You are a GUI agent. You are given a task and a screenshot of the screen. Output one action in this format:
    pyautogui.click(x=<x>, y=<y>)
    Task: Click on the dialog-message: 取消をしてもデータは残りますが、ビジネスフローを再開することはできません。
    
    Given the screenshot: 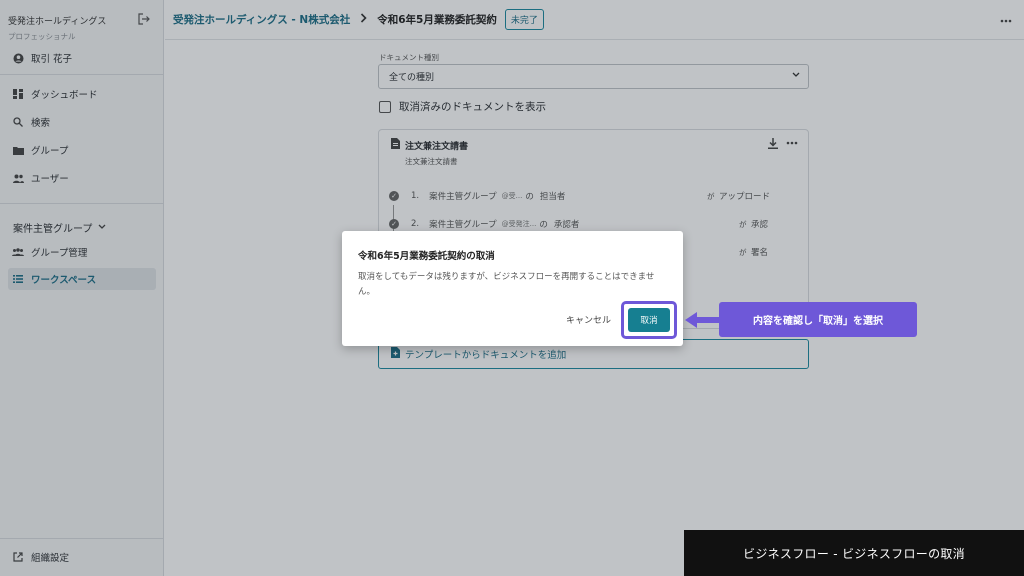 What is the action you would take?
    pyautogui.click(x=506, y=284)
    